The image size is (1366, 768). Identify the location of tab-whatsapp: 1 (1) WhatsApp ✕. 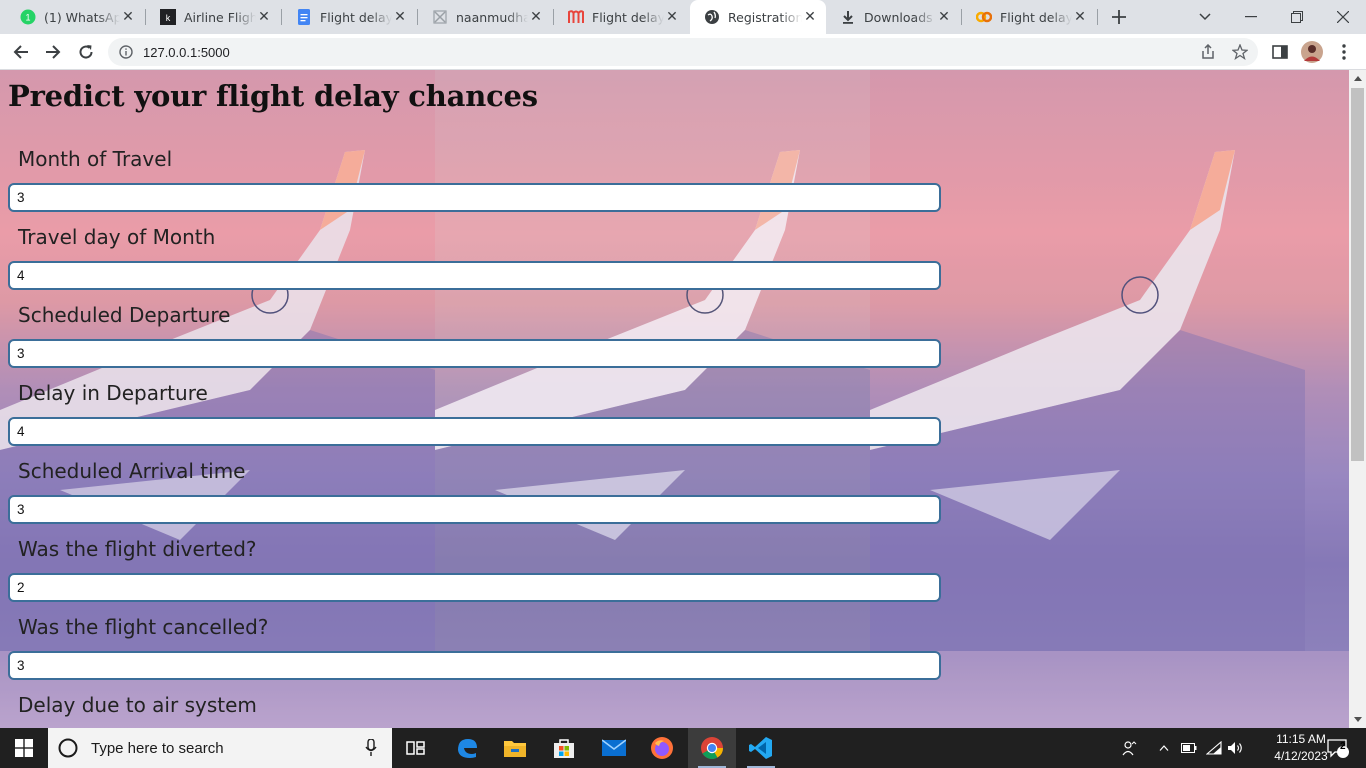
(75, 17).